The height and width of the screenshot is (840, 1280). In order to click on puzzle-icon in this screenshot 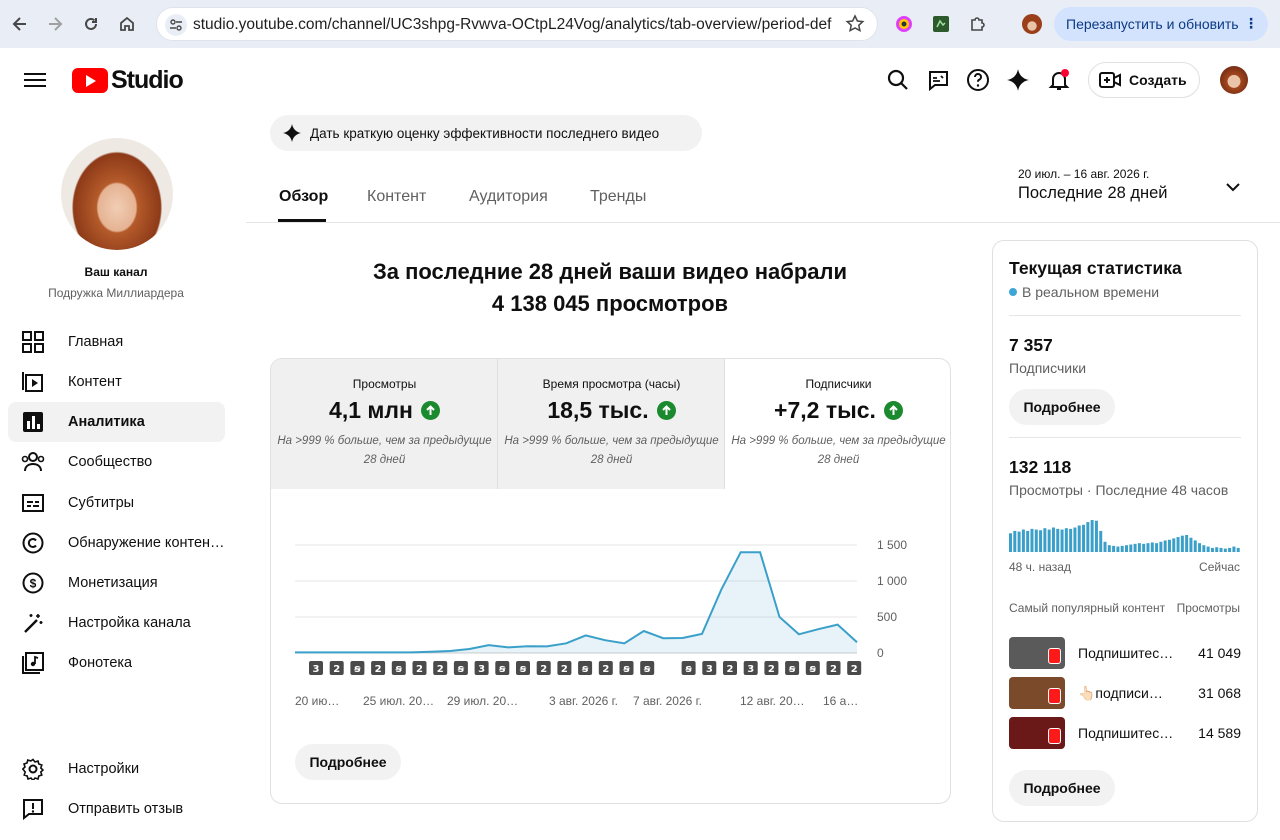, I will do `click(978, 24)`.